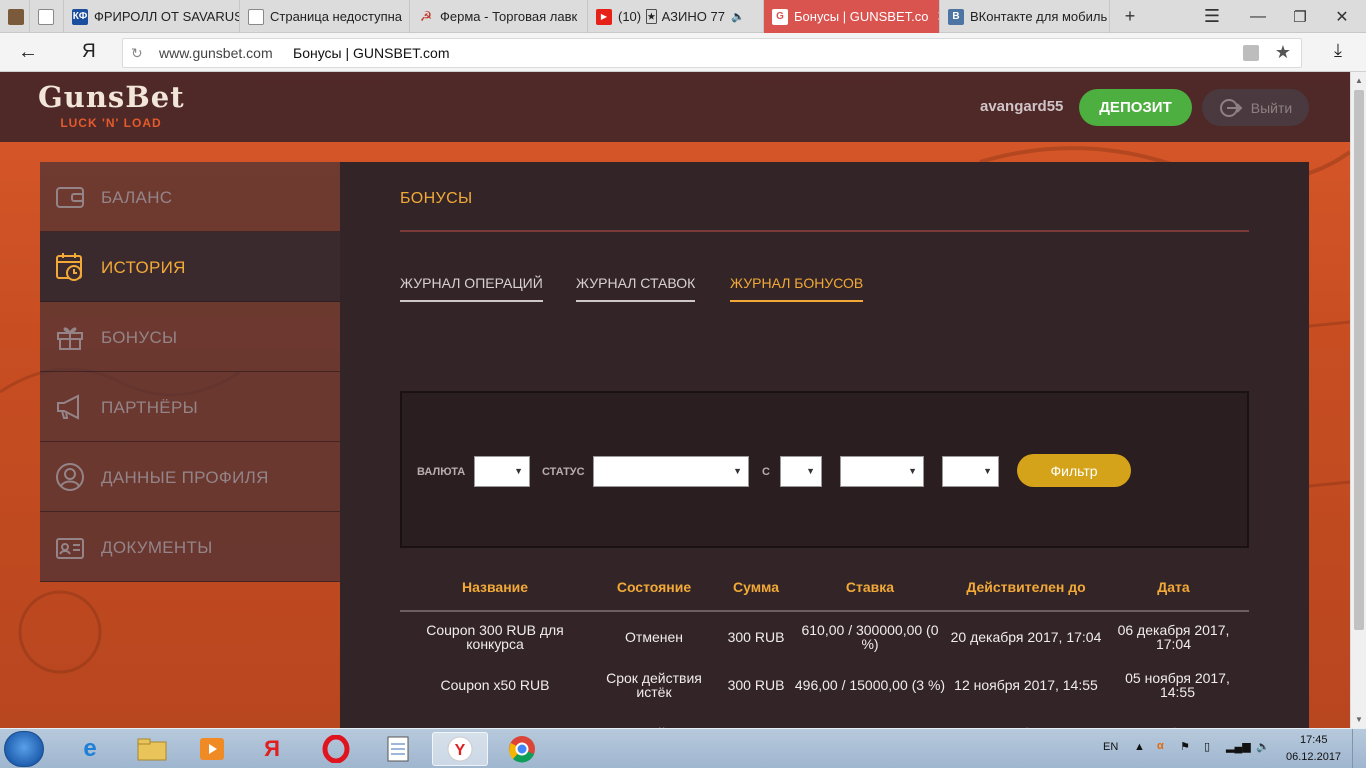  Describe the element at coordinates (24, 749) in the screenshot. I see `start-button` at that location.